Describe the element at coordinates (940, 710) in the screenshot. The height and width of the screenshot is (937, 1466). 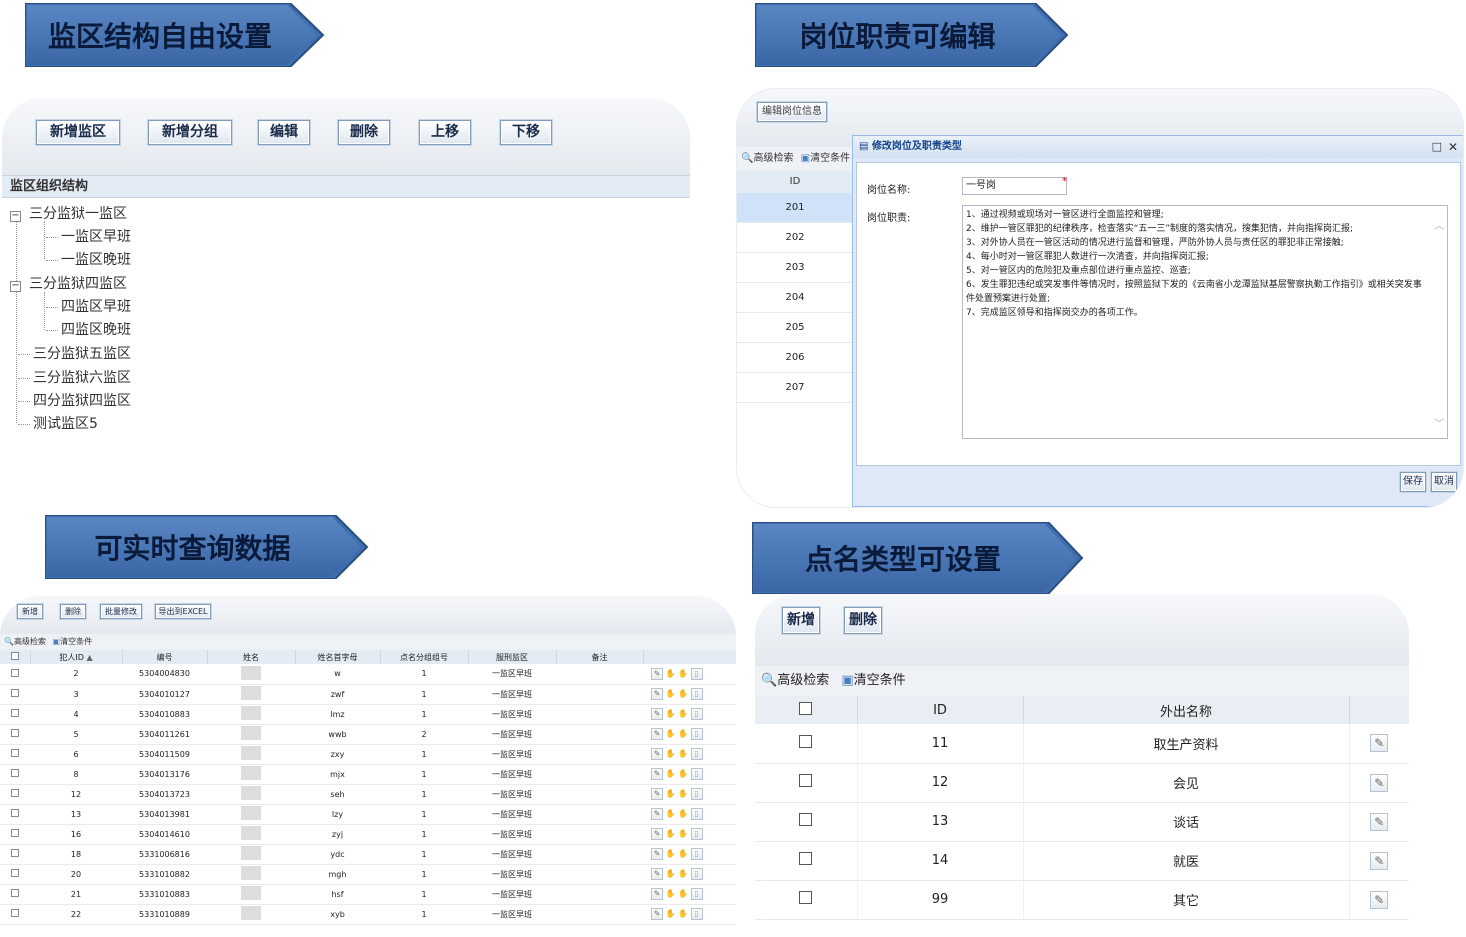
I see `column-header: ID` at that location.